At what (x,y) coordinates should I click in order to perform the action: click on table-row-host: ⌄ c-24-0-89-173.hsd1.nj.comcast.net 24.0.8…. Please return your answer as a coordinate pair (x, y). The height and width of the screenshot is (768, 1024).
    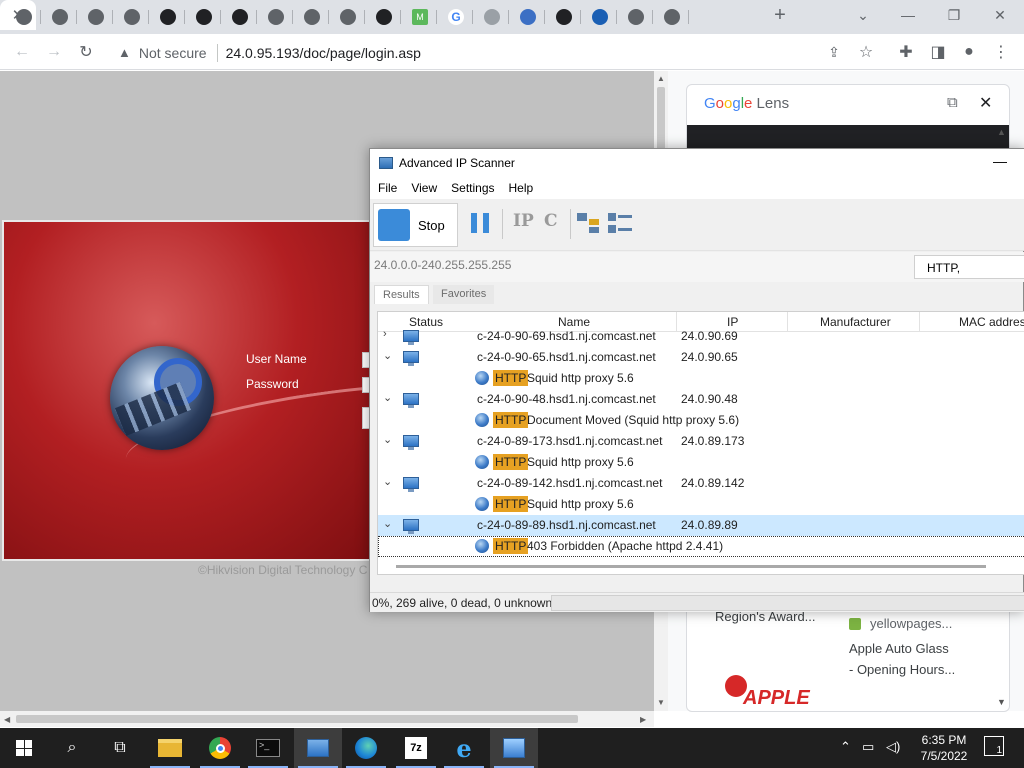
    Looking at the image, I should click on (701, 441).